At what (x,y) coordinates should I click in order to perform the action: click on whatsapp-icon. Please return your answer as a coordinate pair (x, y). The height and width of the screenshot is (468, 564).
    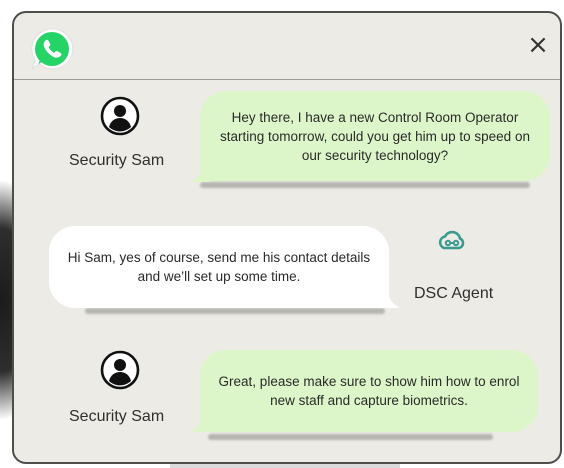
    Looking at the image, I should click on (52, 49).